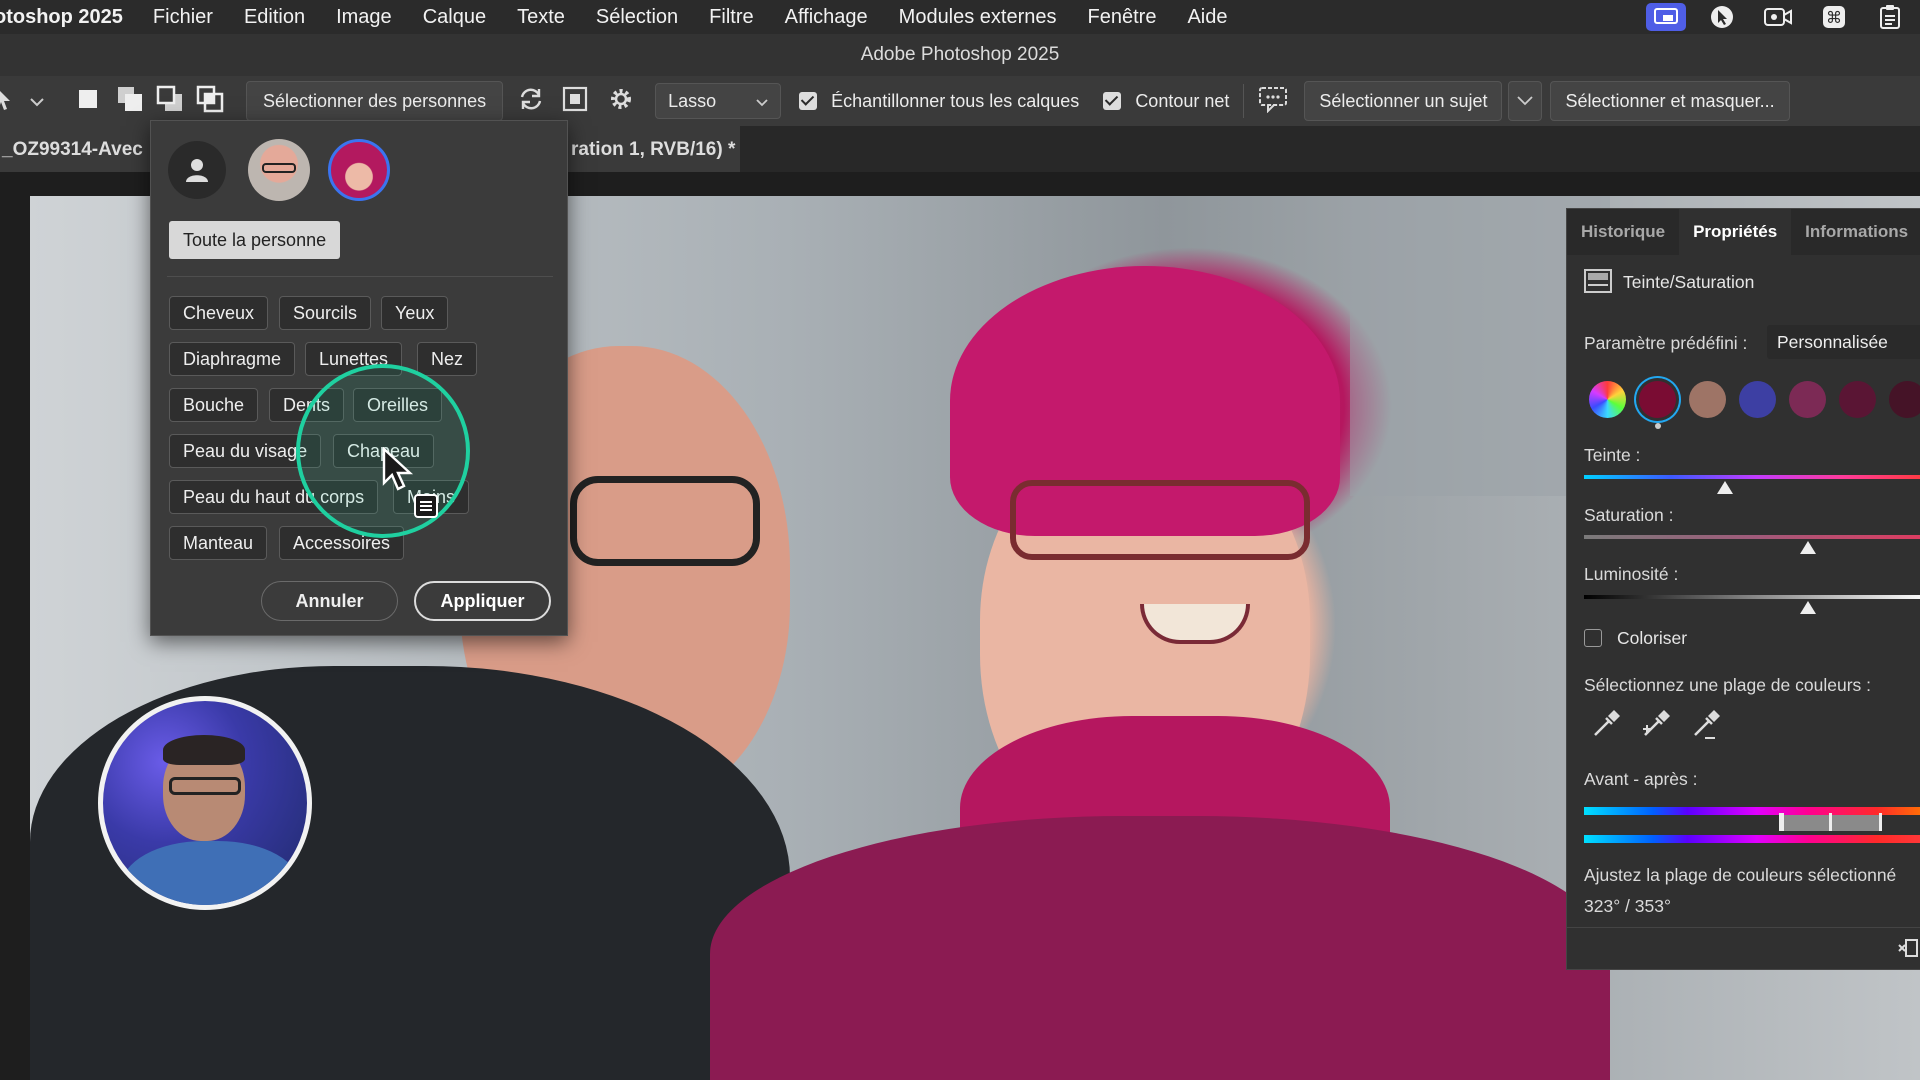  I want to click on menu-bar-tray: ⌘, so click(1778, 17).